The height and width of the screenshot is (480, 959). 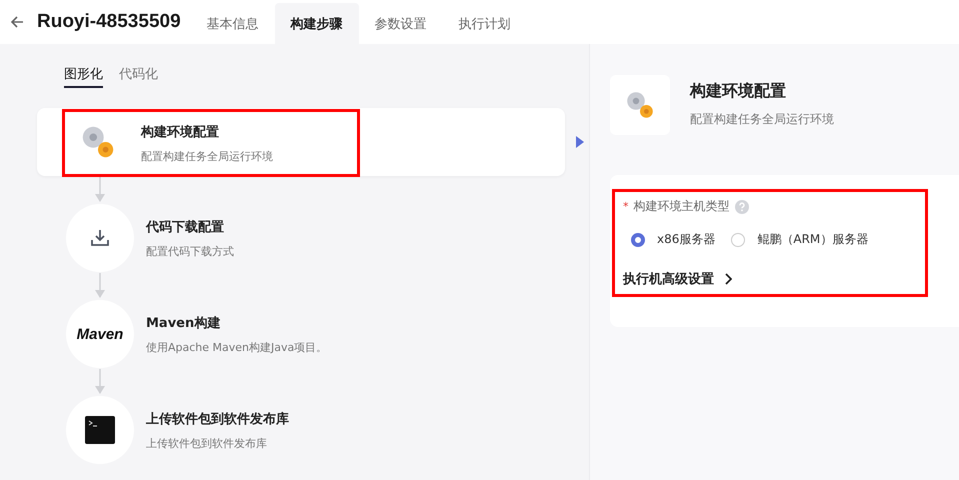 What do you see at coordinates (316, 23) in the screenshot?
I see `tab: 构建步骤` at bounding box center [316, 23].